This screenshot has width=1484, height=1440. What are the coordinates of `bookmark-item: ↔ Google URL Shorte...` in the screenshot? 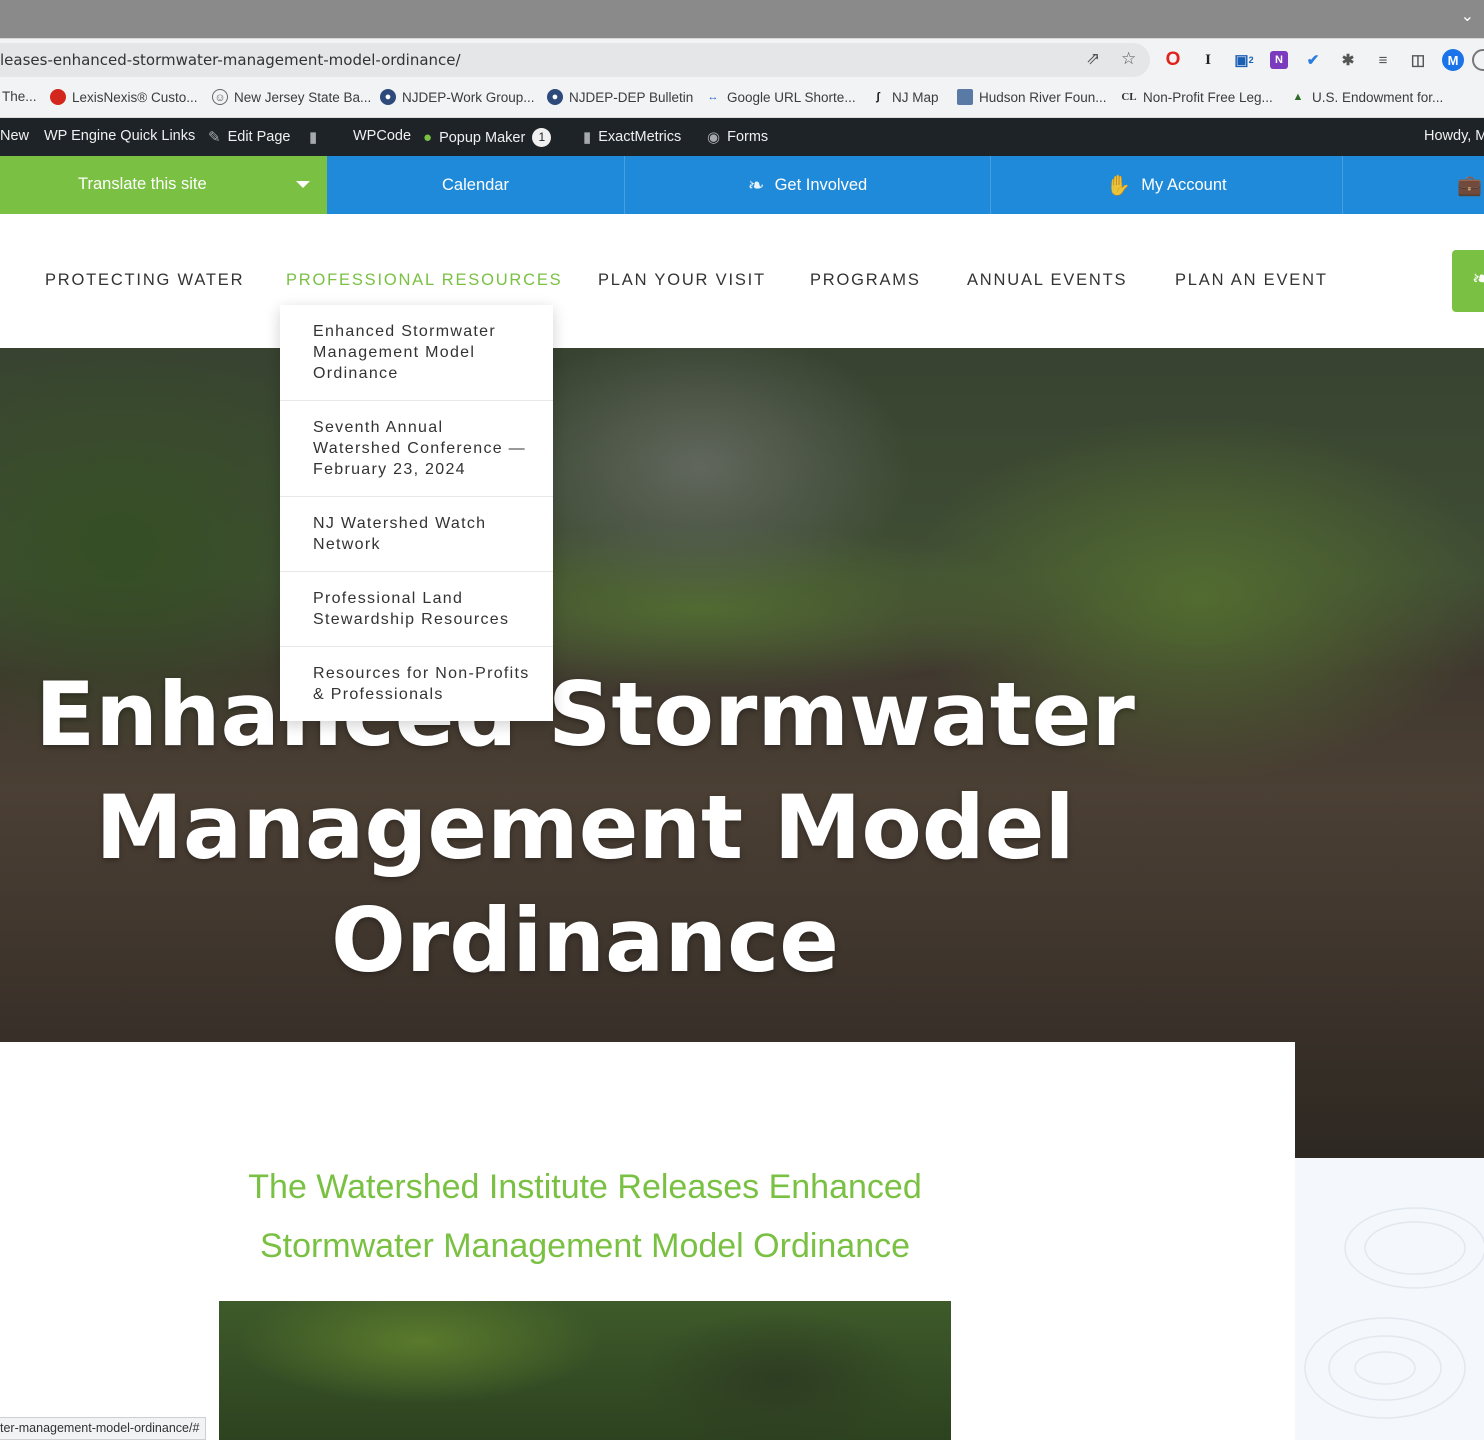 It's located at (780, 97).